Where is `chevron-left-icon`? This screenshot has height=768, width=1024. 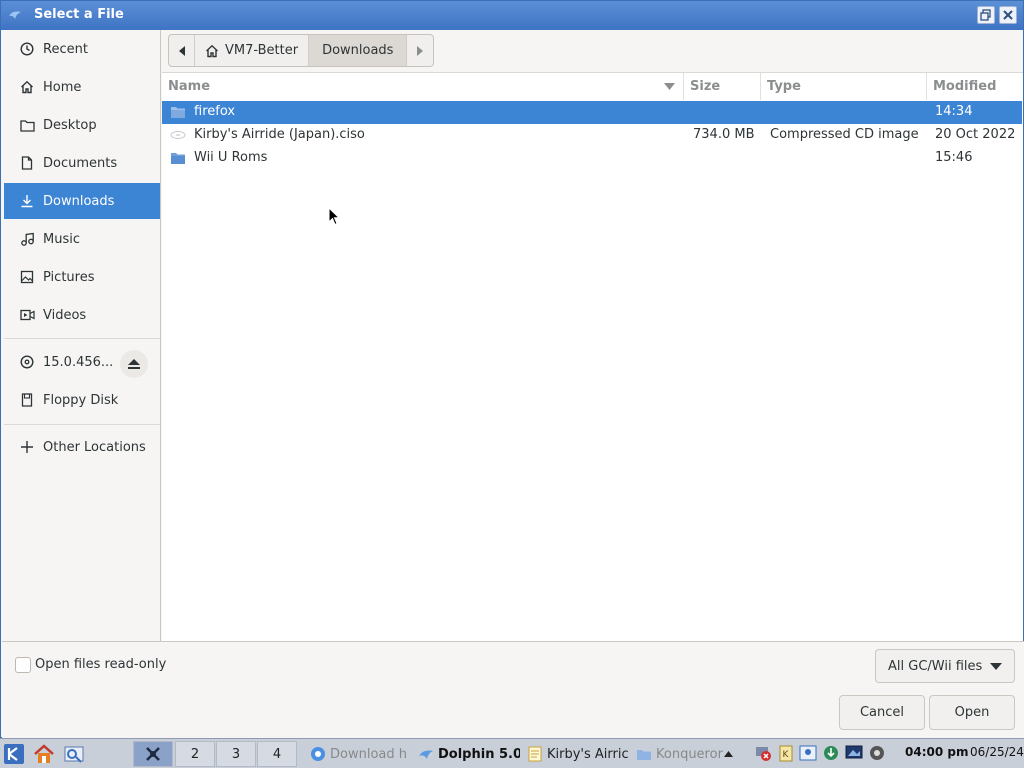 chevron-left-icon is located at coordinates (181, 50).